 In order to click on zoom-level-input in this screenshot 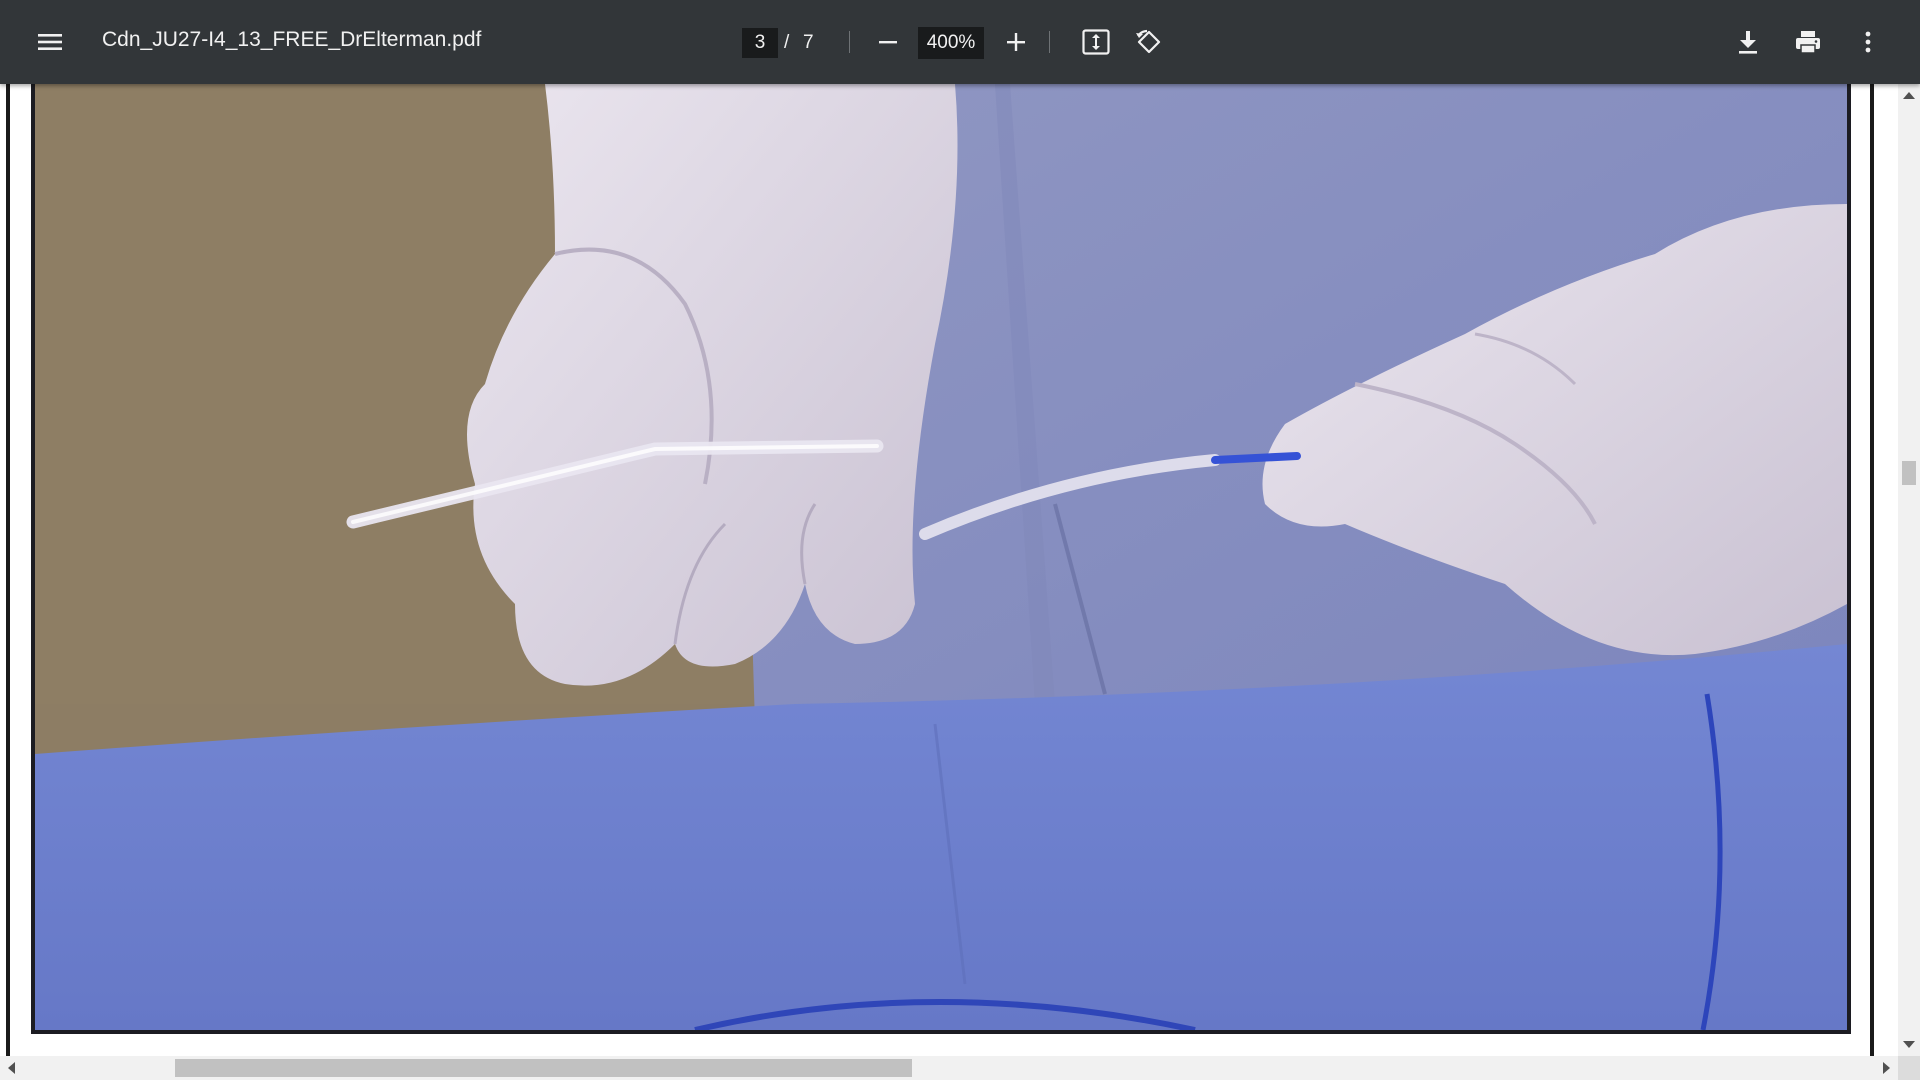, I will do `click(951, 43)`.